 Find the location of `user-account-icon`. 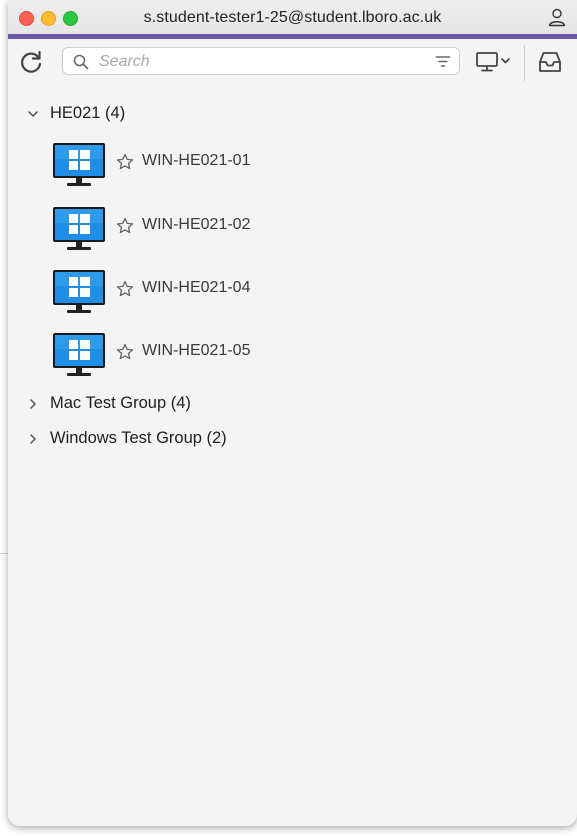

user-account-icon is located at coordinates (557, 17).